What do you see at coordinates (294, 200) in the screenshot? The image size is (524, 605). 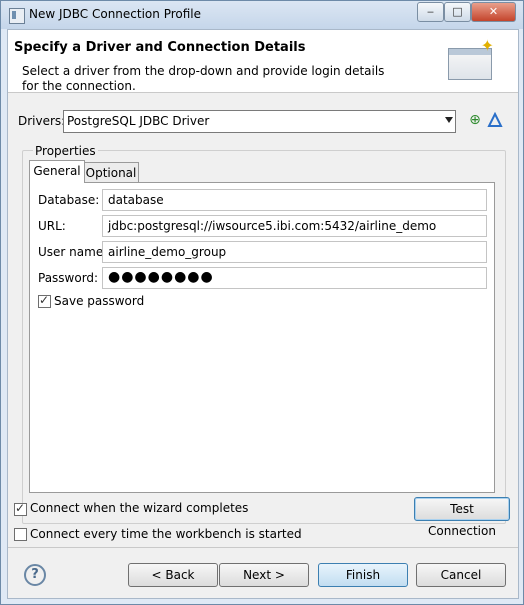 I see `database-field: database` at bounding box center [294, 200].